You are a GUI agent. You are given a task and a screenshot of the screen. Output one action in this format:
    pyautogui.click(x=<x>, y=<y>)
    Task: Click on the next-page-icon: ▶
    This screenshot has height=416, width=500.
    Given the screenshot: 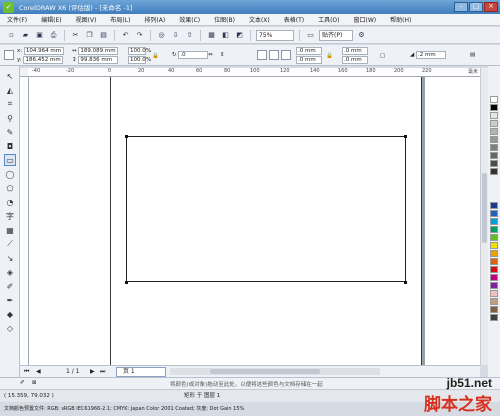 What is the action you would take?
    pyautogui.click(x=92, y=371)
    